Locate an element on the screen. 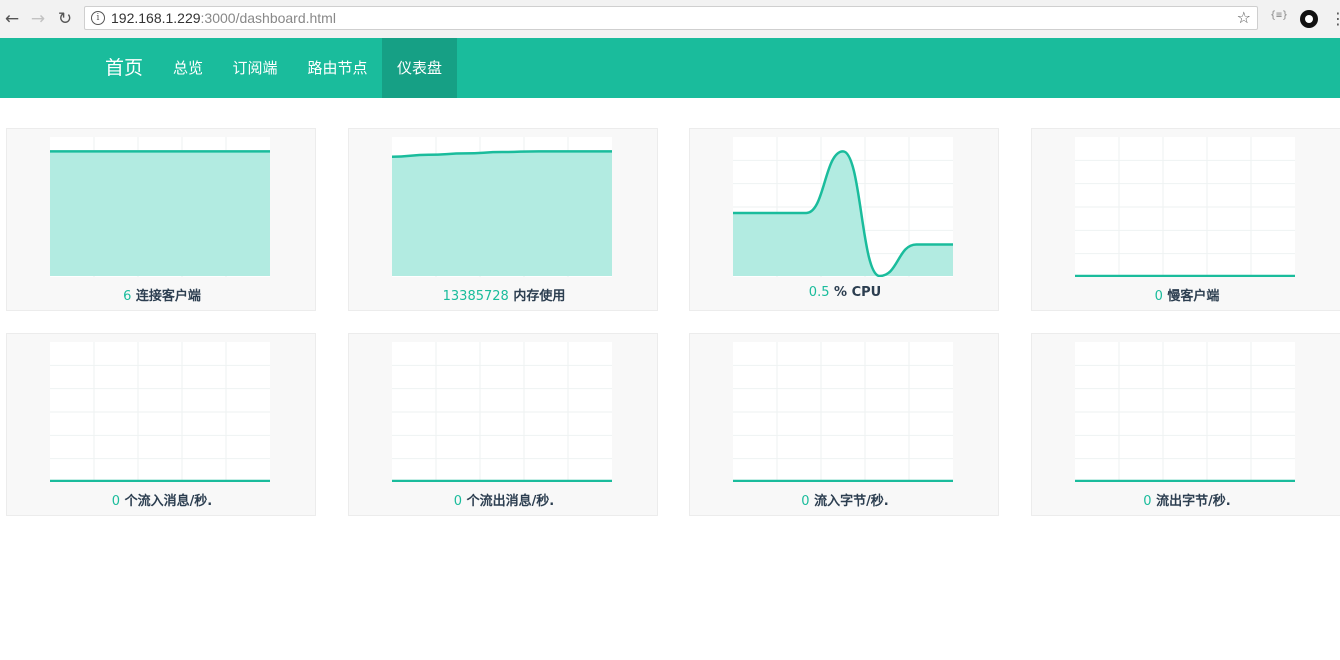  card-connected-clients: 6 连接客户端 is located at coordinates (161, 219).